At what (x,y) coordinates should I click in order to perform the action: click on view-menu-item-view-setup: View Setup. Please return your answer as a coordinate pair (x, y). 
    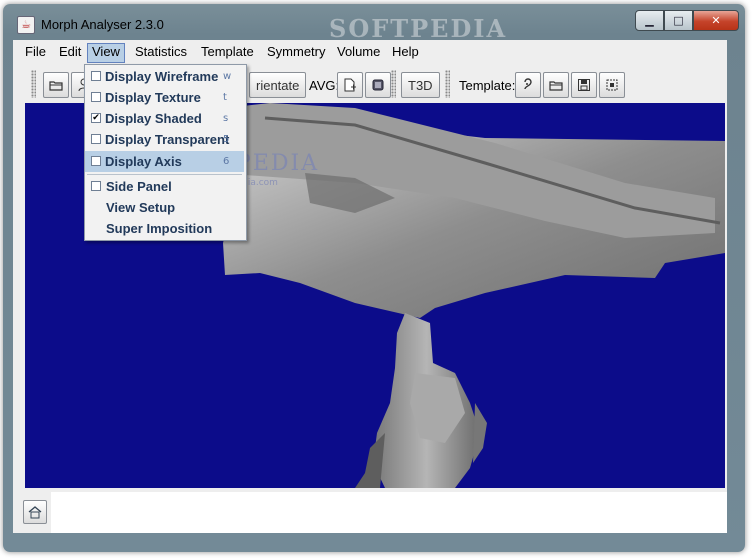
    Looking at the image, I should click on (164, 207).